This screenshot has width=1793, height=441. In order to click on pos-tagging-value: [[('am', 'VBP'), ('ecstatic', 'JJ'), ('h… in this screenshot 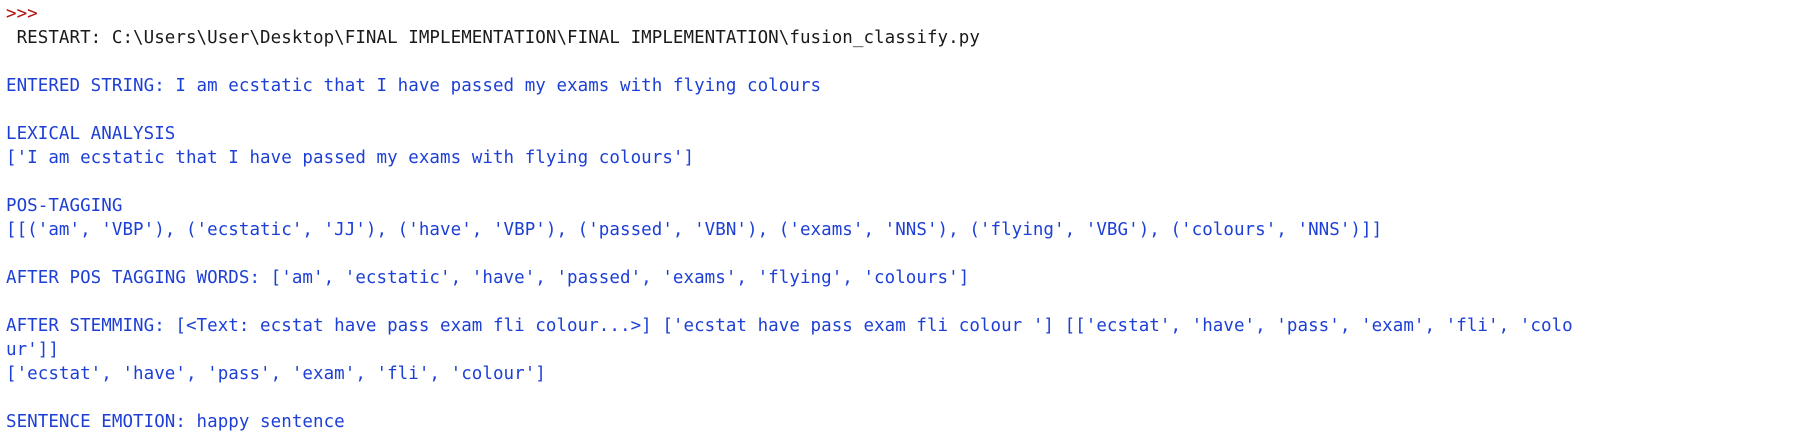, I will do `click(694, 230)`.